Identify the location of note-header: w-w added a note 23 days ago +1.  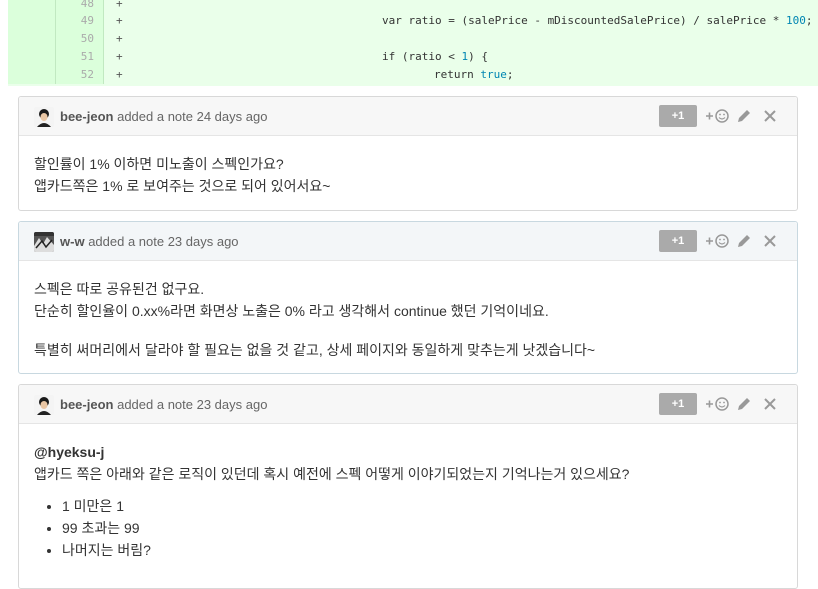
(408, 241).